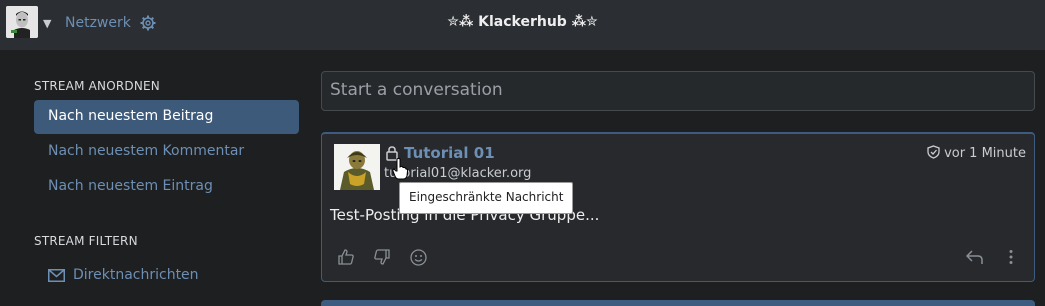 Image resolution: width=1045 pixels, height=306 pixels. What do you see at coordinates (418, 259) in the screenshot?
I see `emoji-reaction-icon` at bounding box center [418, 259].